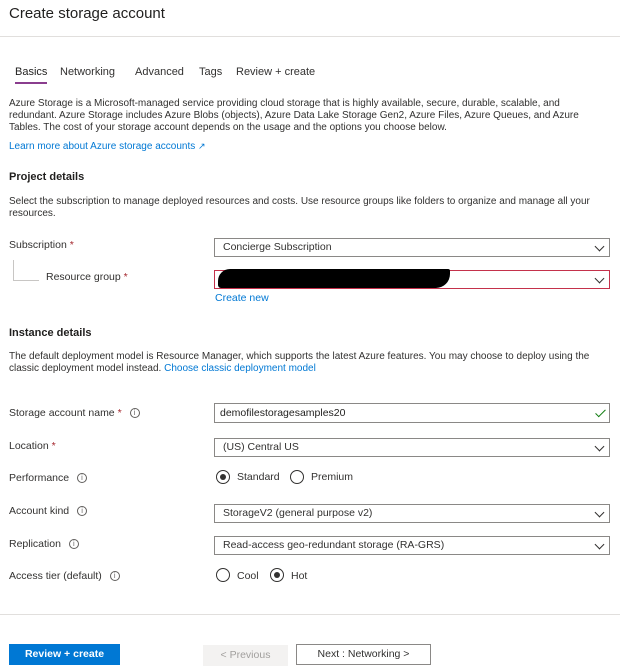  I want to click on active-tab-indicator, so click(31, 83).